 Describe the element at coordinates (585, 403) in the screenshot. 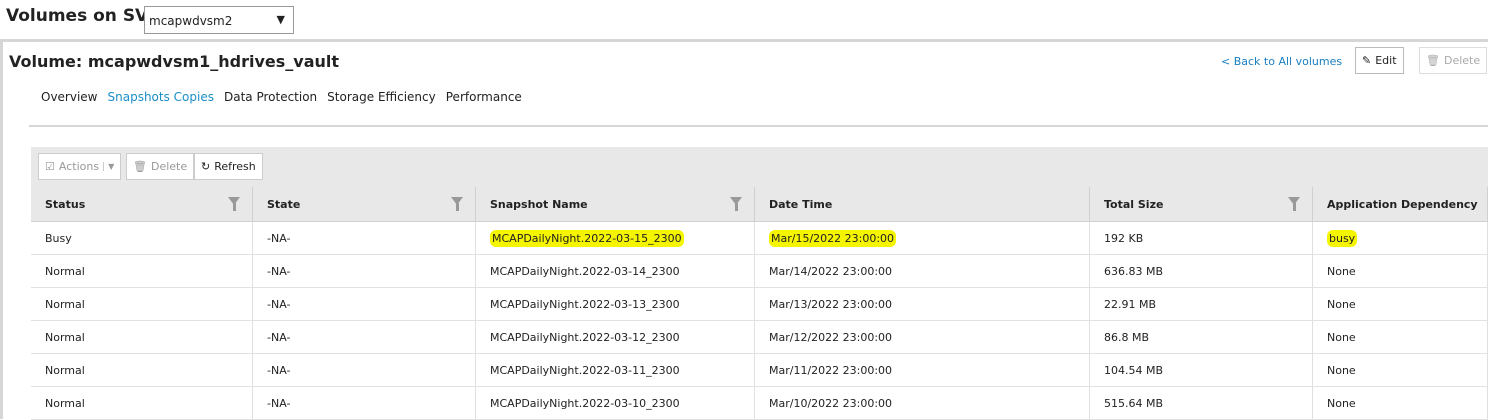

I see `cell-text: MCAPDailyNight.2022-03-10_2300` at that location.